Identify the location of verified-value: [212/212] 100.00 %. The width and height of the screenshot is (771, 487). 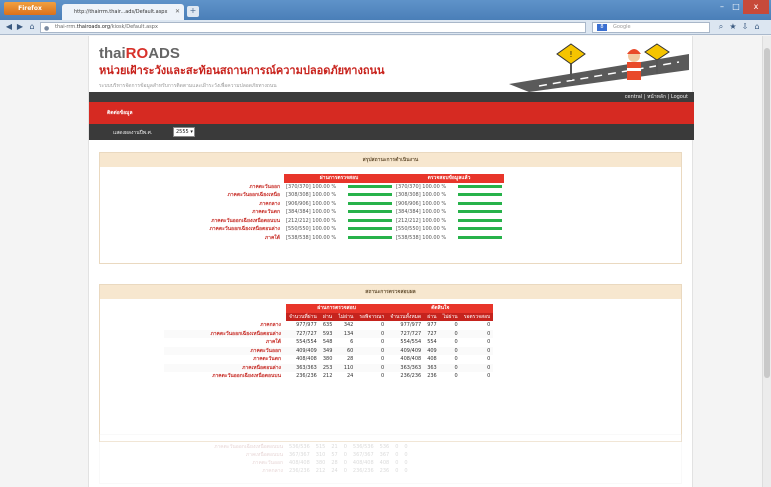
(421, 220).